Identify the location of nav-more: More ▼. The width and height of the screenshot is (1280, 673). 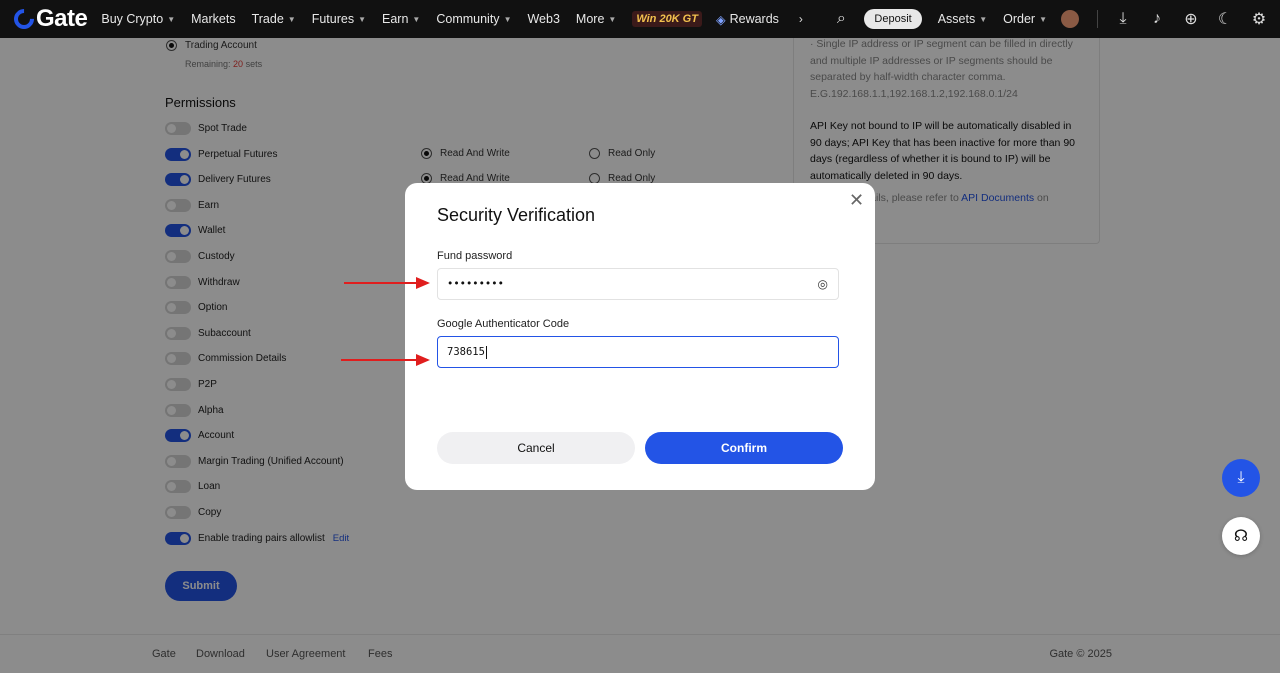
(596, 19).